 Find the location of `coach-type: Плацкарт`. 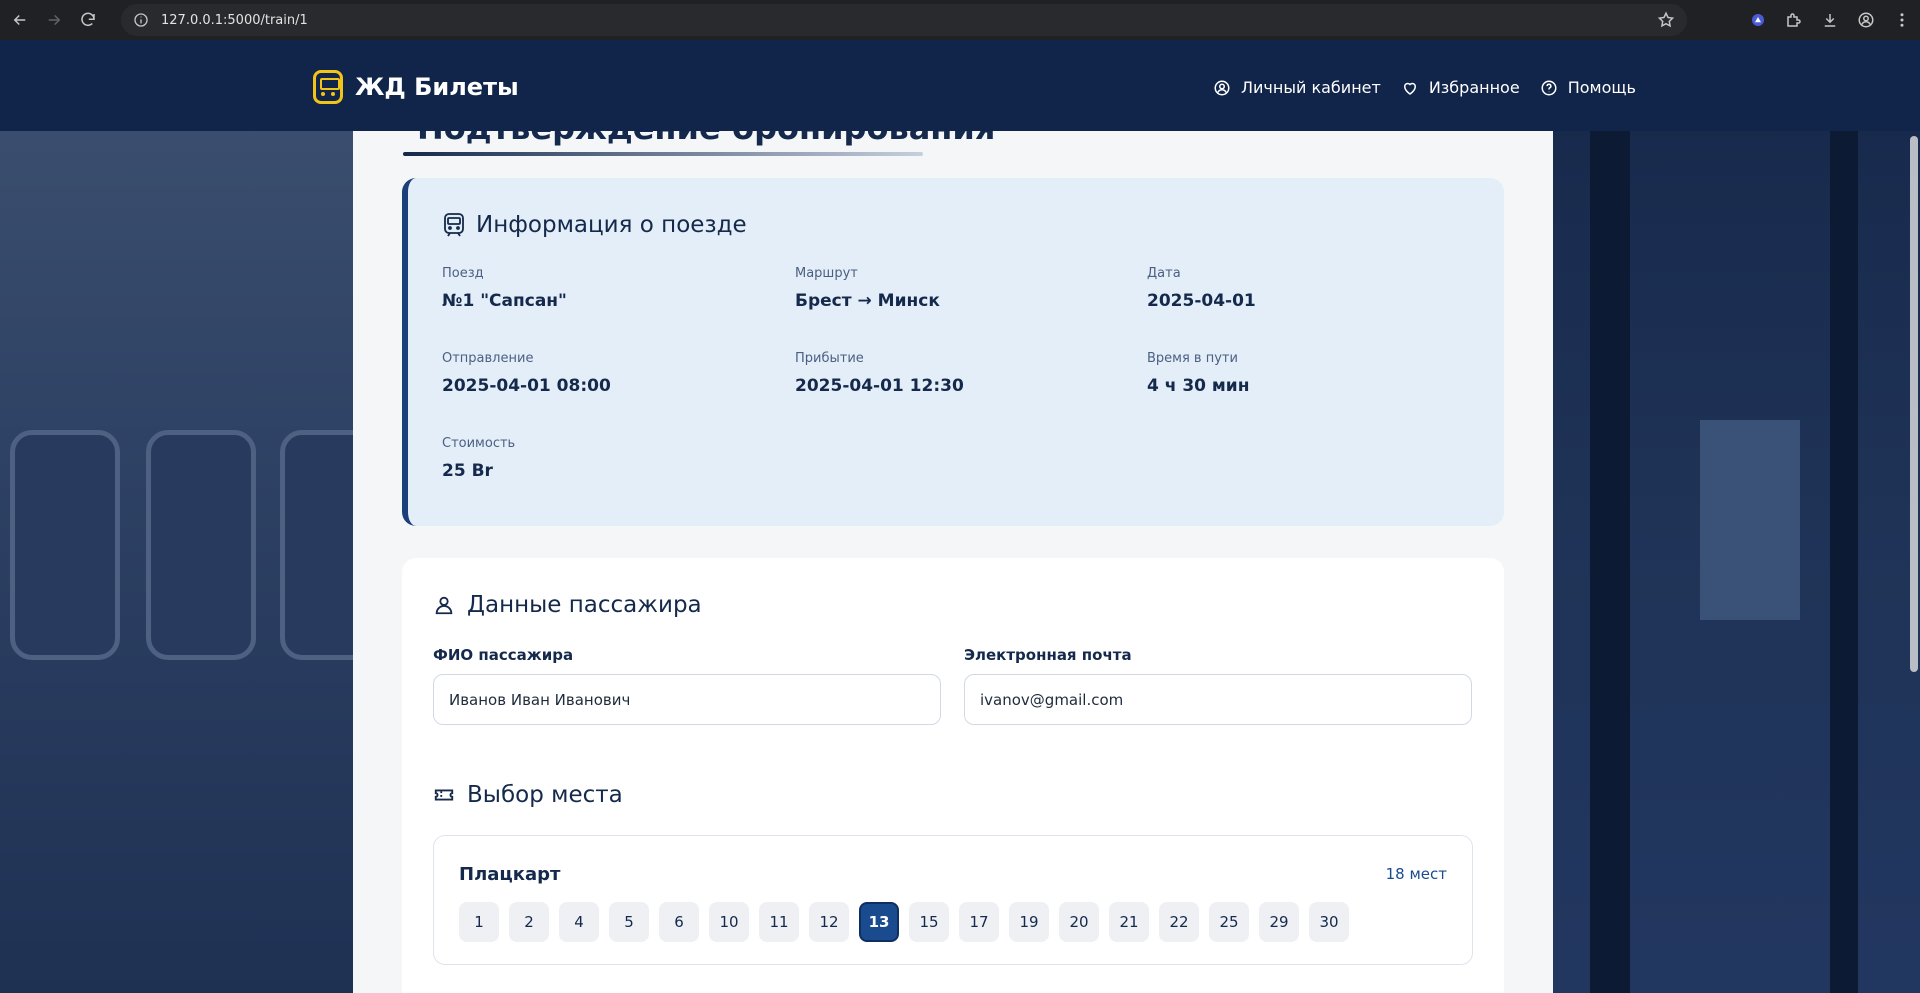

coach-type: Плацкарт is located at coordinates (510, 874).